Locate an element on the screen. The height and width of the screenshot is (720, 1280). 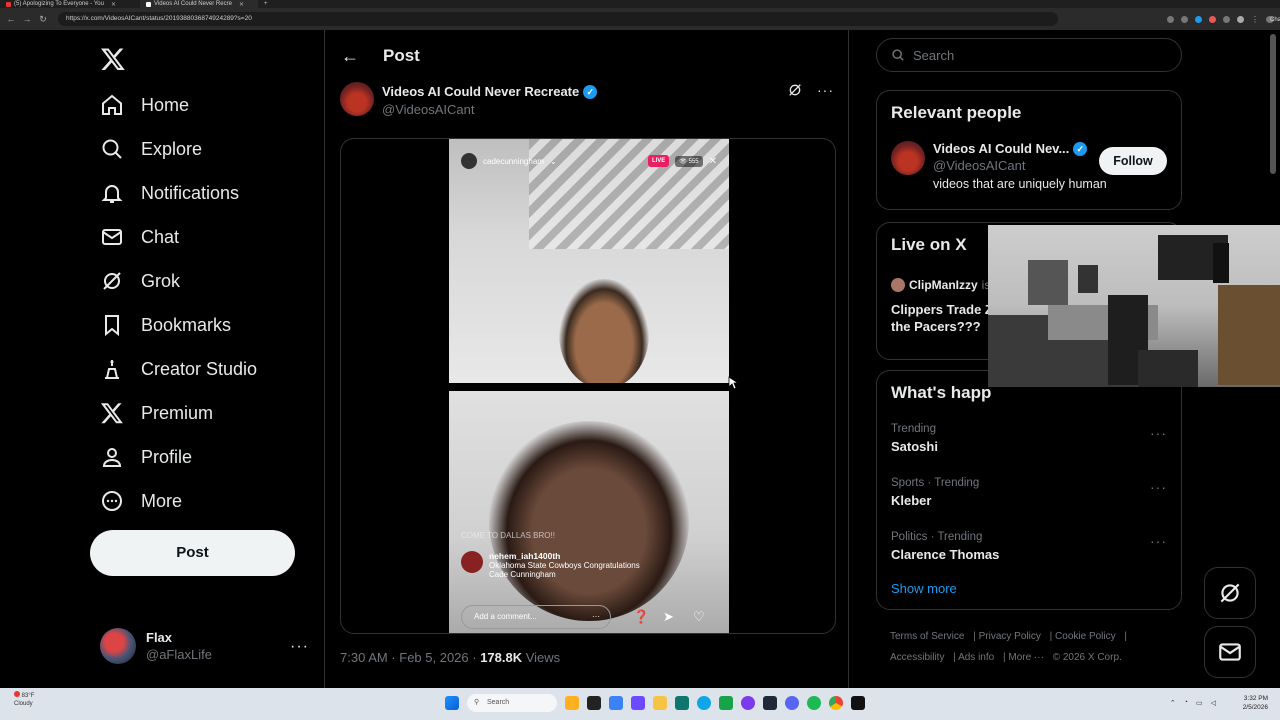
trend-item: Politics · Trending Clarence Thomas is located at coordinates (945, 546).